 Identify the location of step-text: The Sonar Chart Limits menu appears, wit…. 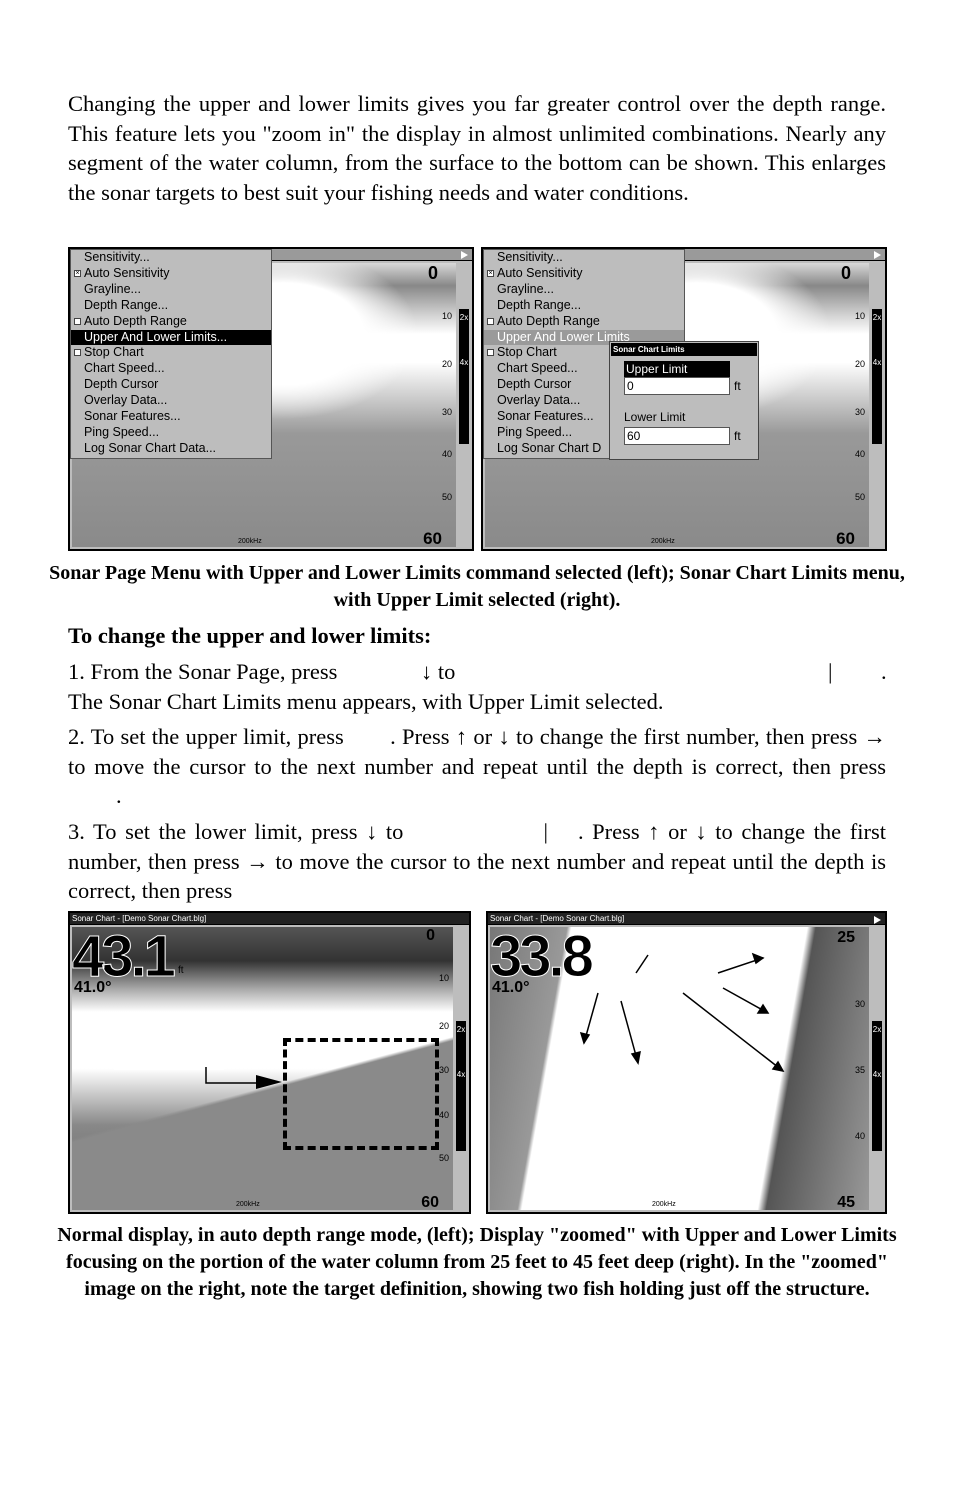
(366, 701).